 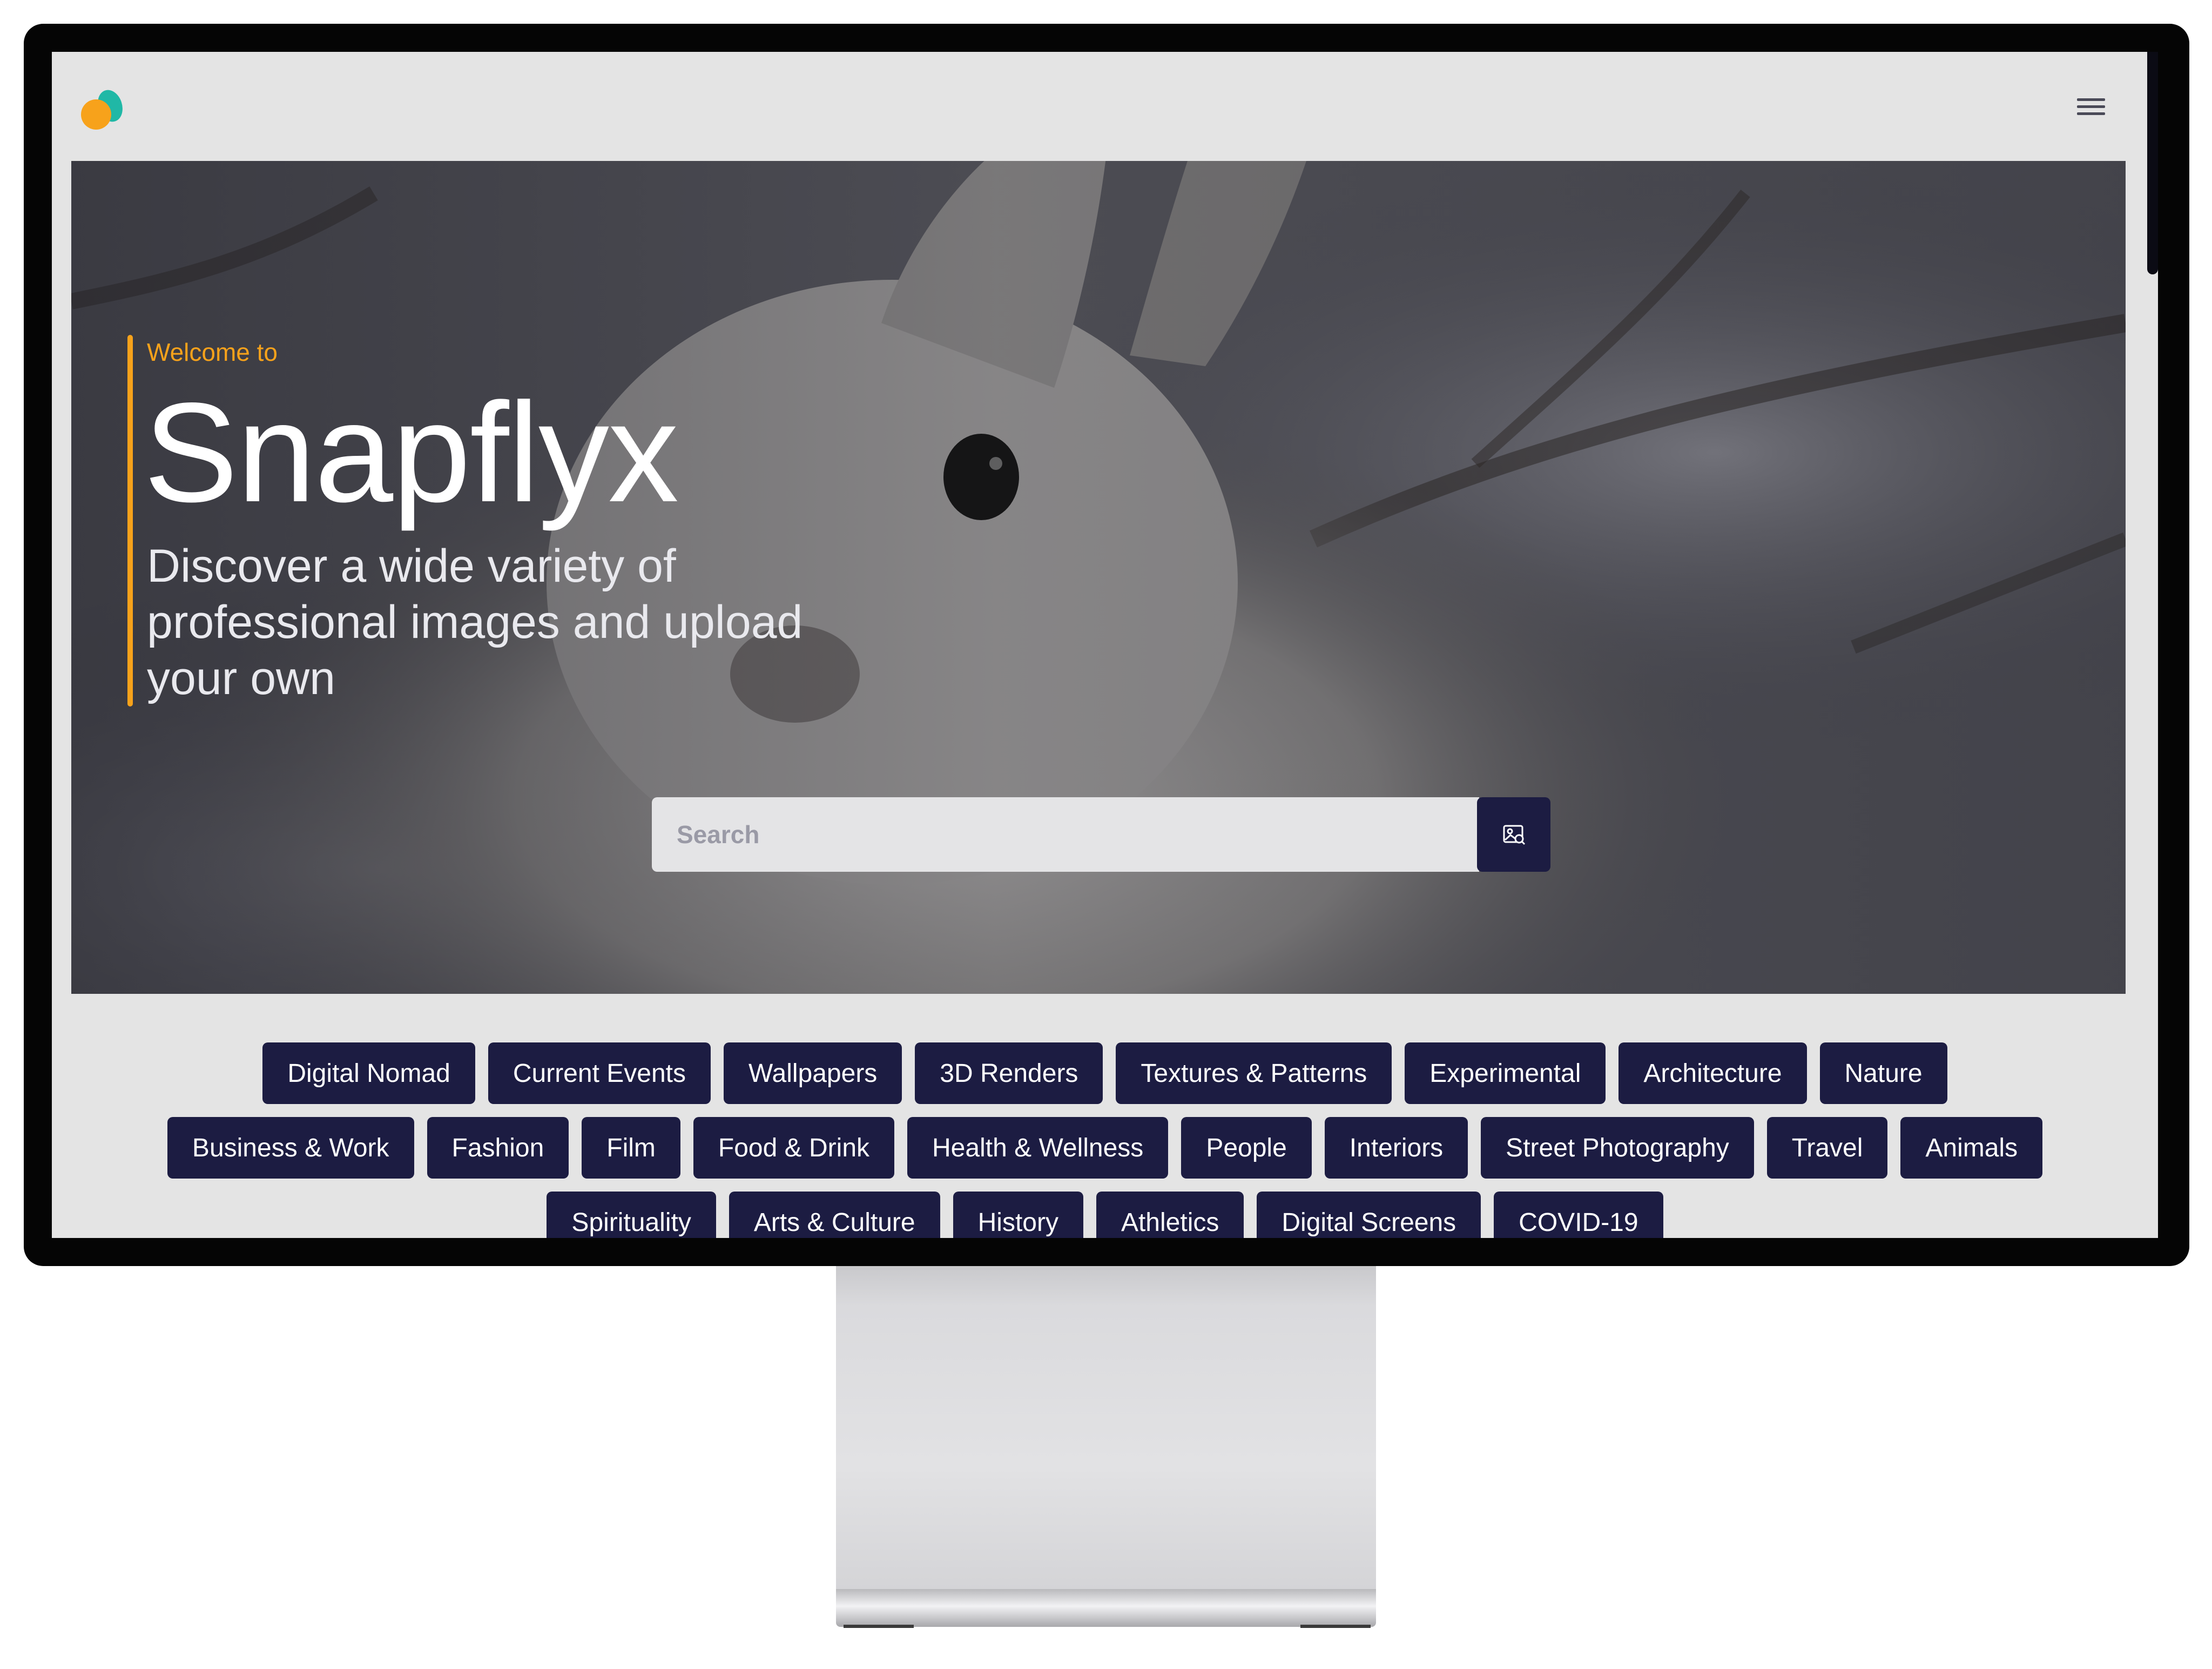 I want to click on category-chip: Wallpapers, so click(x=812, y=1073).